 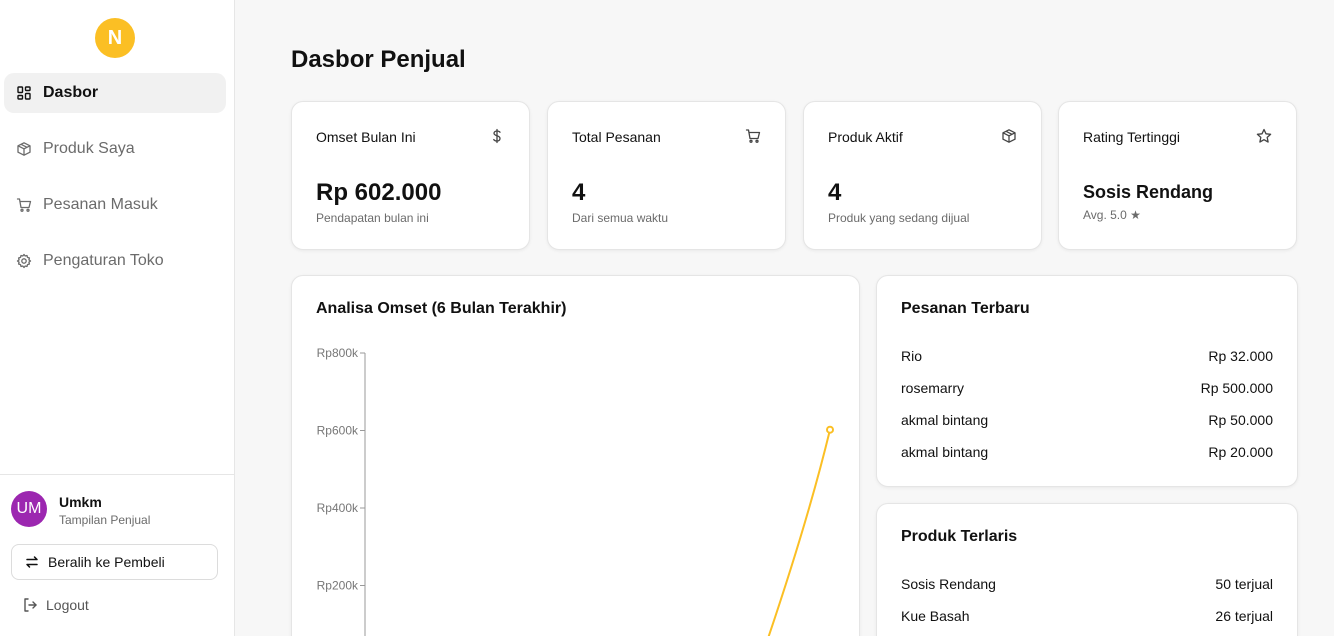 What do you see at coordinates (379, 192) in the screenshot?
I see `stat-value: Rp 602.000` at bounding box center [379, 192].